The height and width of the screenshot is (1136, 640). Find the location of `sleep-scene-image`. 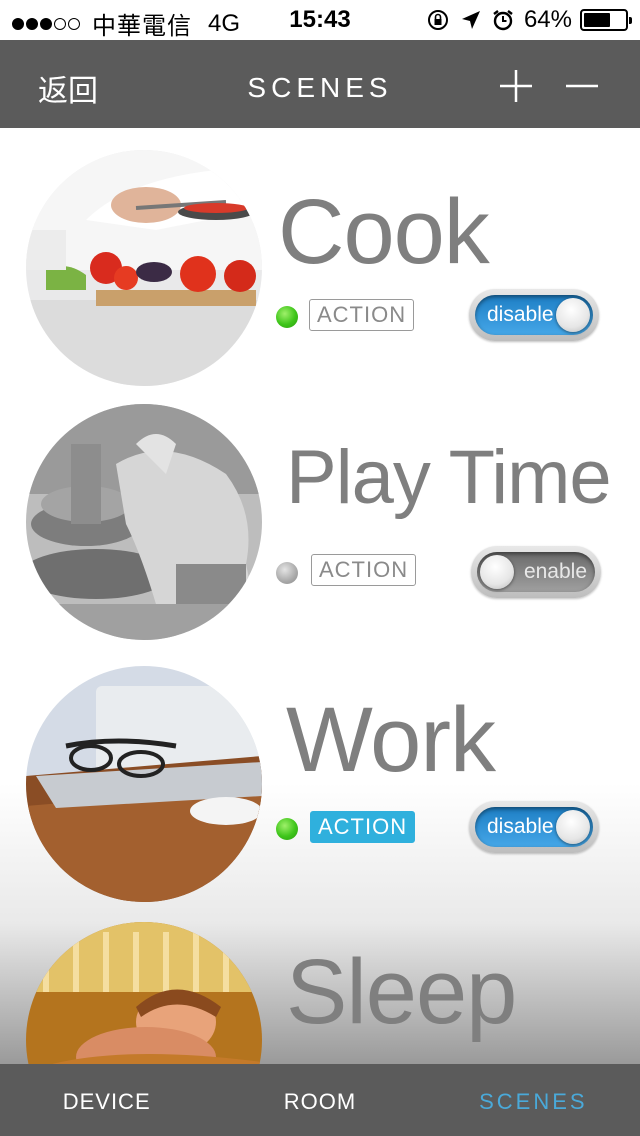

sleep-scene-image is located at coordinates (144, 993).